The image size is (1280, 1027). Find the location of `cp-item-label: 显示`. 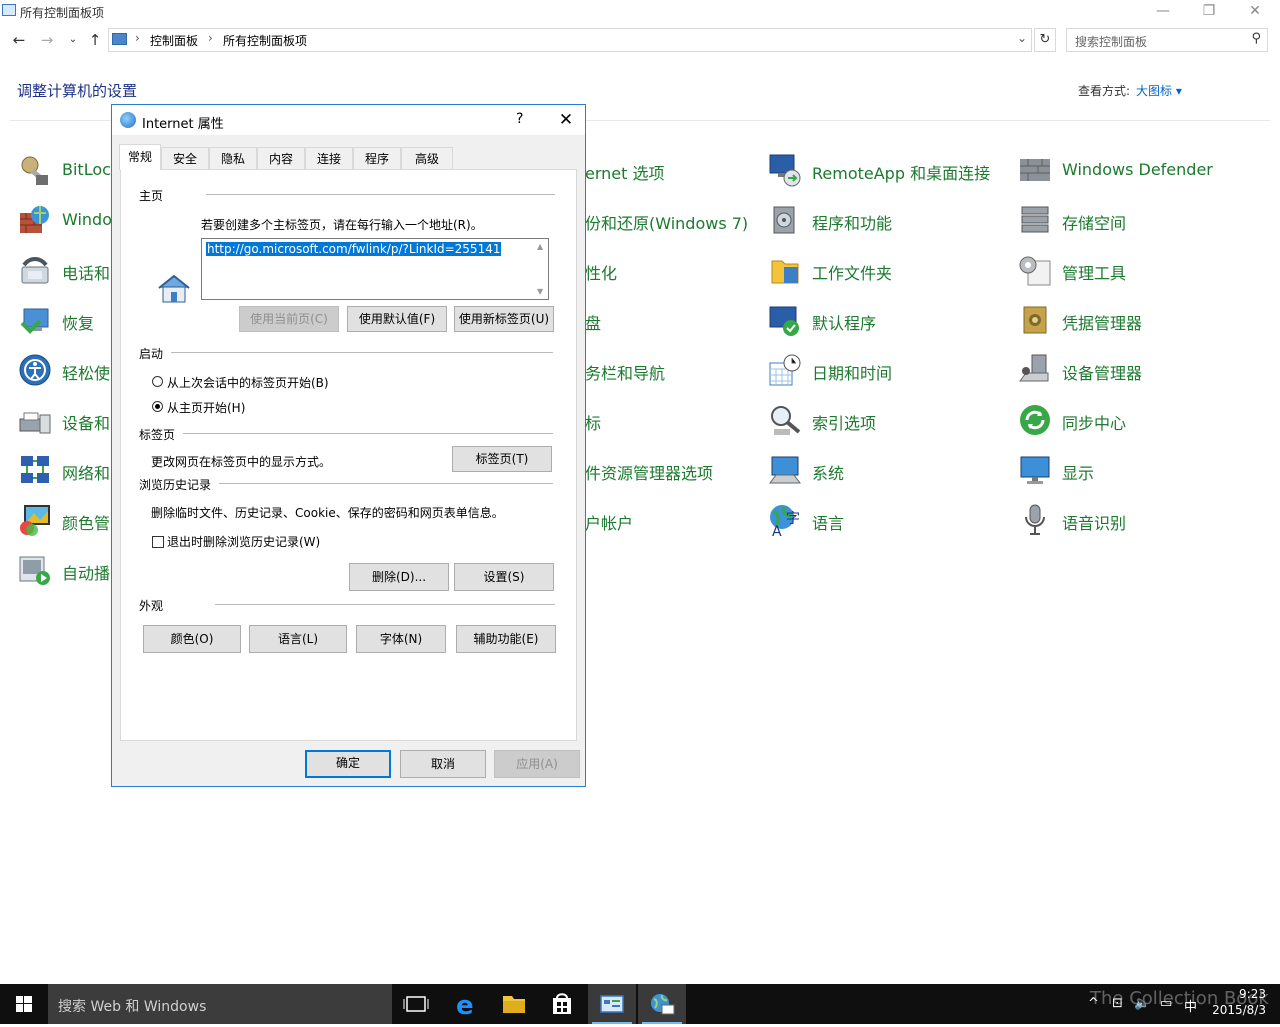

cp-item-label: 显示 is located at coordinates (1078, 473).